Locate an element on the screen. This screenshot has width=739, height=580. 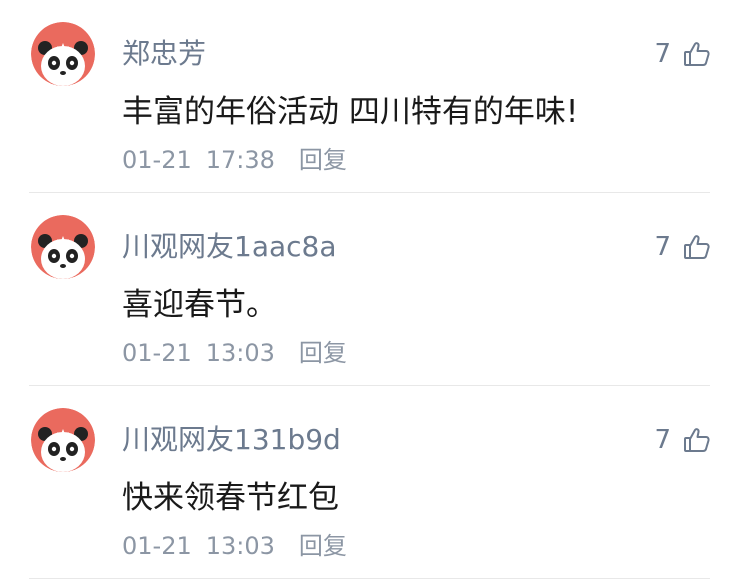
username: 川观网友131b9d is located at coordinates (231, 440).